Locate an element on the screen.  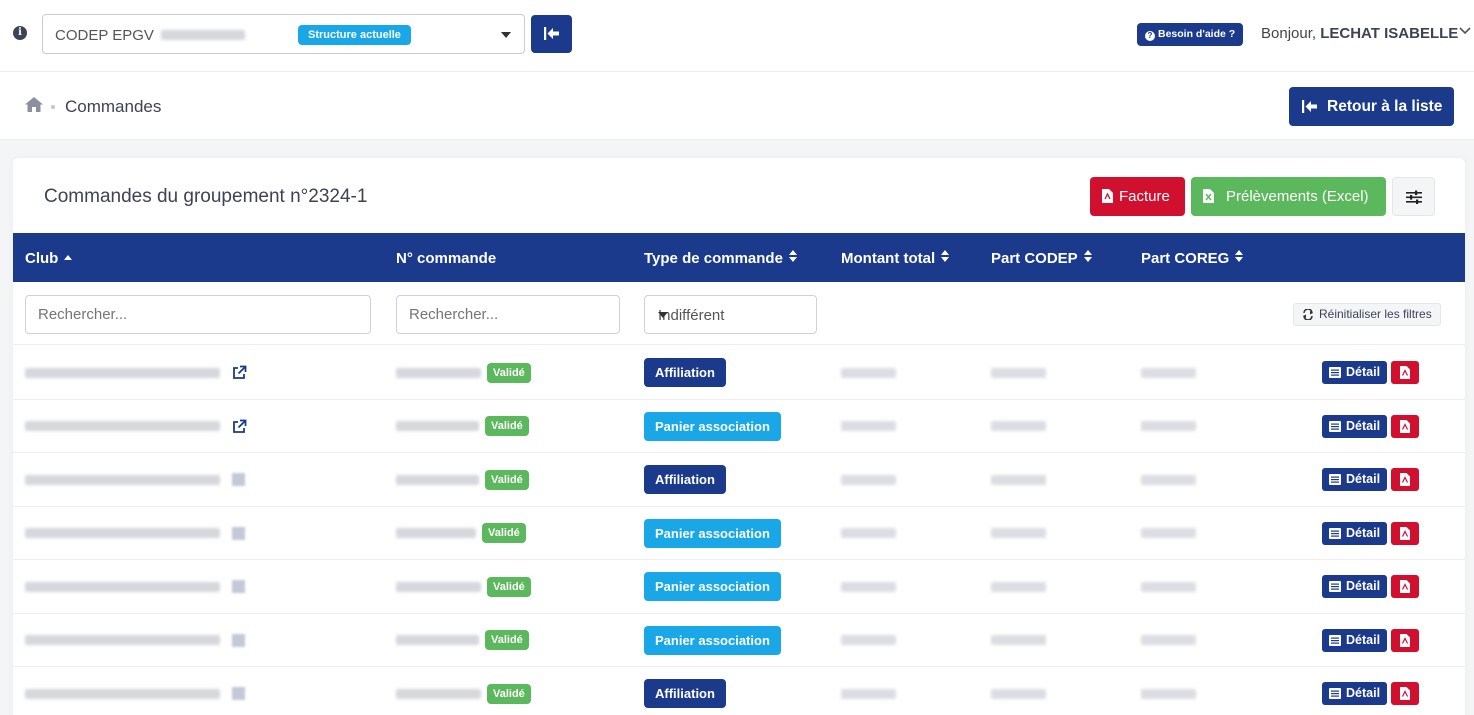
club-icon-redacted is located at coordinates (238, 586).